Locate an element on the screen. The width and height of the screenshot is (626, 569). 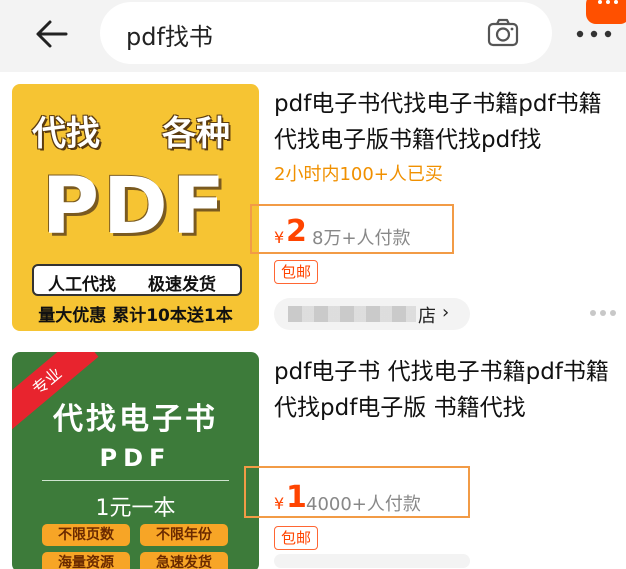
sales-note: 2小时内100+人已买 is located at coordinates (358, 174).